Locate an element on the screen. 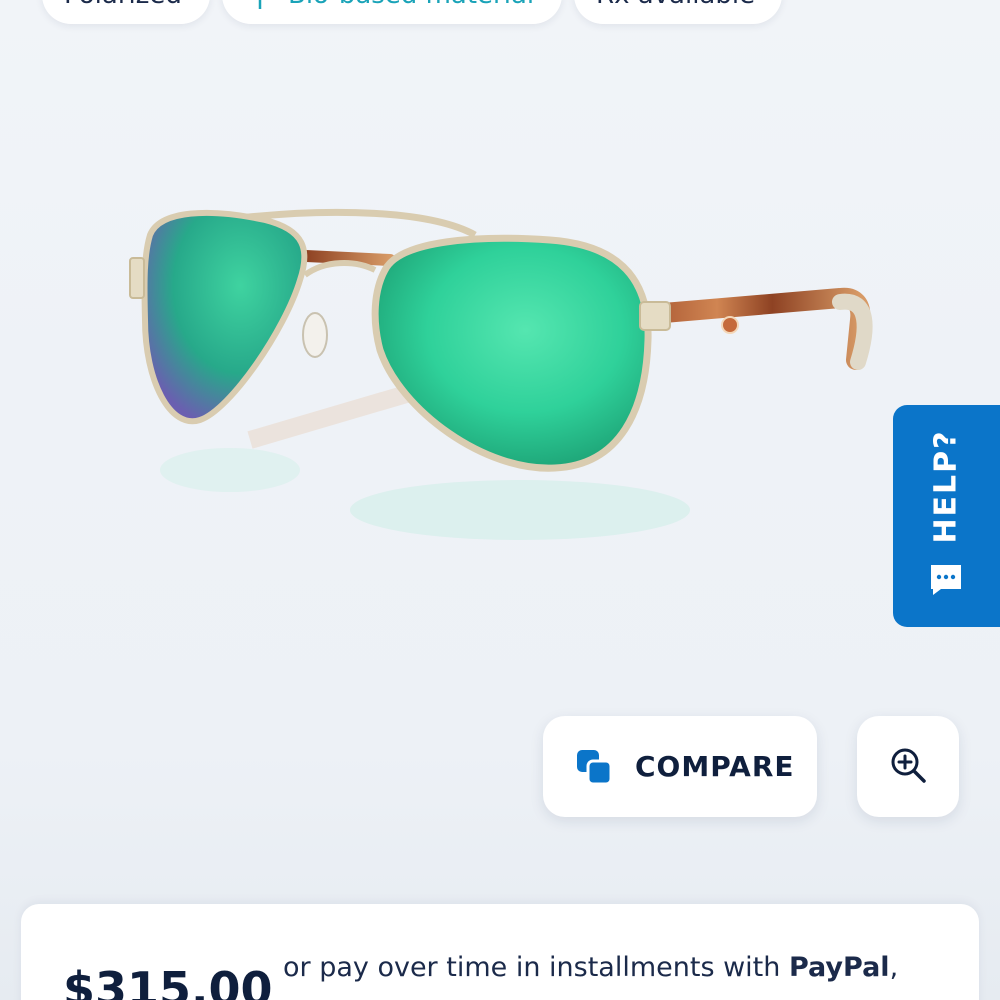  paypal-link: PayPal is located at coordinates (839, 967).